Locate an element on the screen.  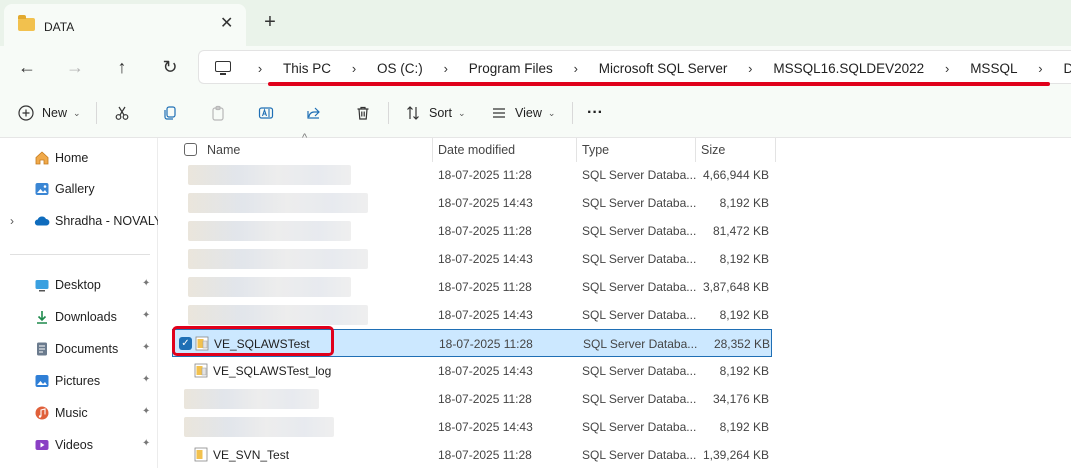
breadcrumb-item: This PC is located at coordinates (307, 68).